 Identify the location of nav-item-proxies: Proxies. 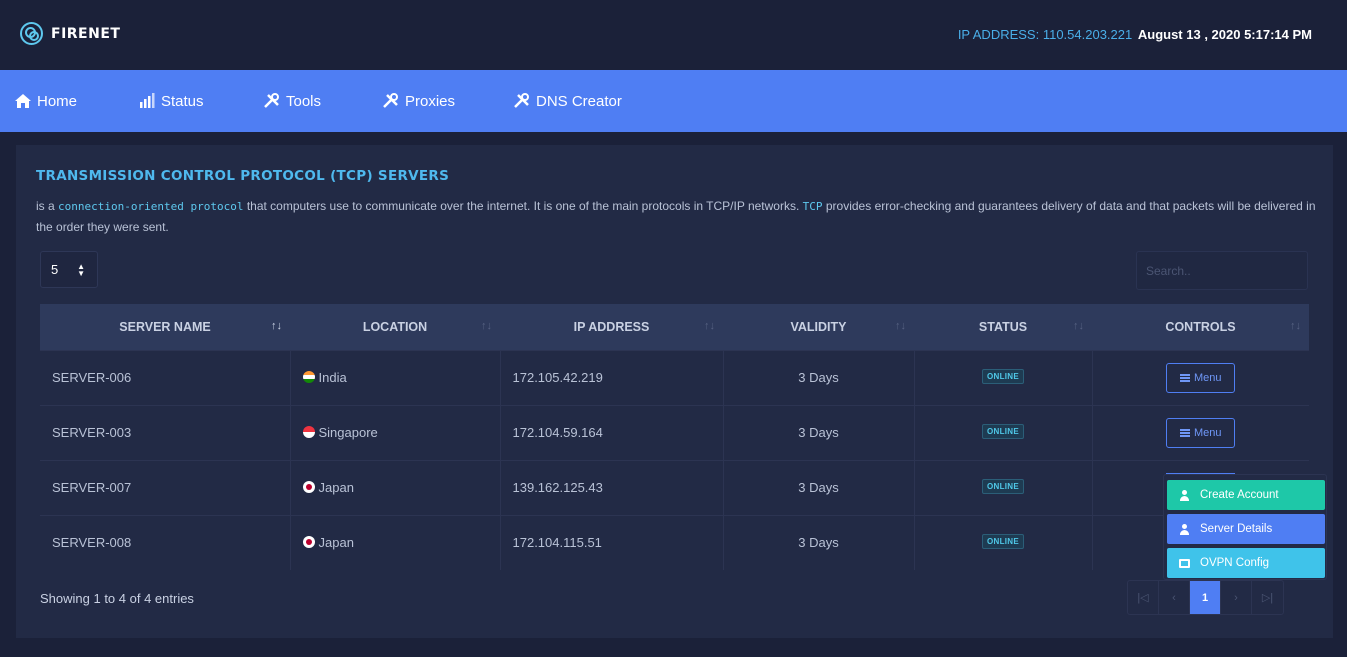
(418, 101).